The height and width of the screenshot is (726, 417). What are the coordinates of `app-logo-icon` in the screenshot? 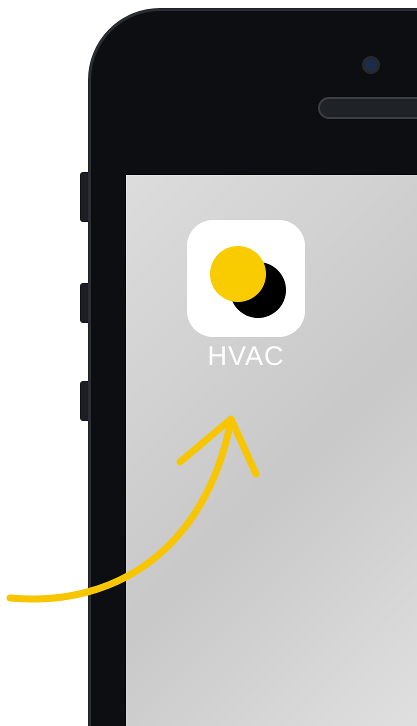 It's located at (246, 278).